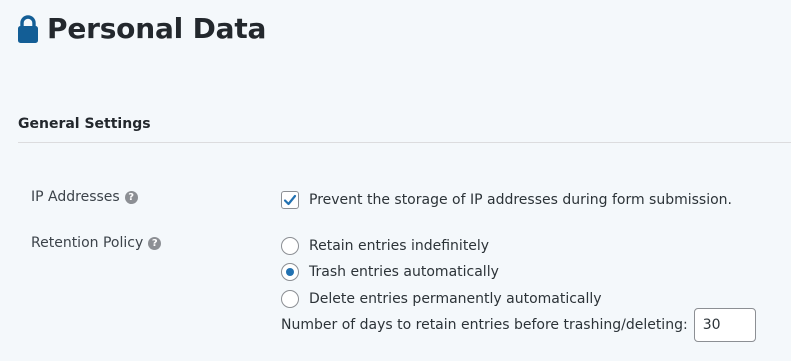 This screenshot has height=361, width=791. I want to click on radio-trash, so click(290, 272).